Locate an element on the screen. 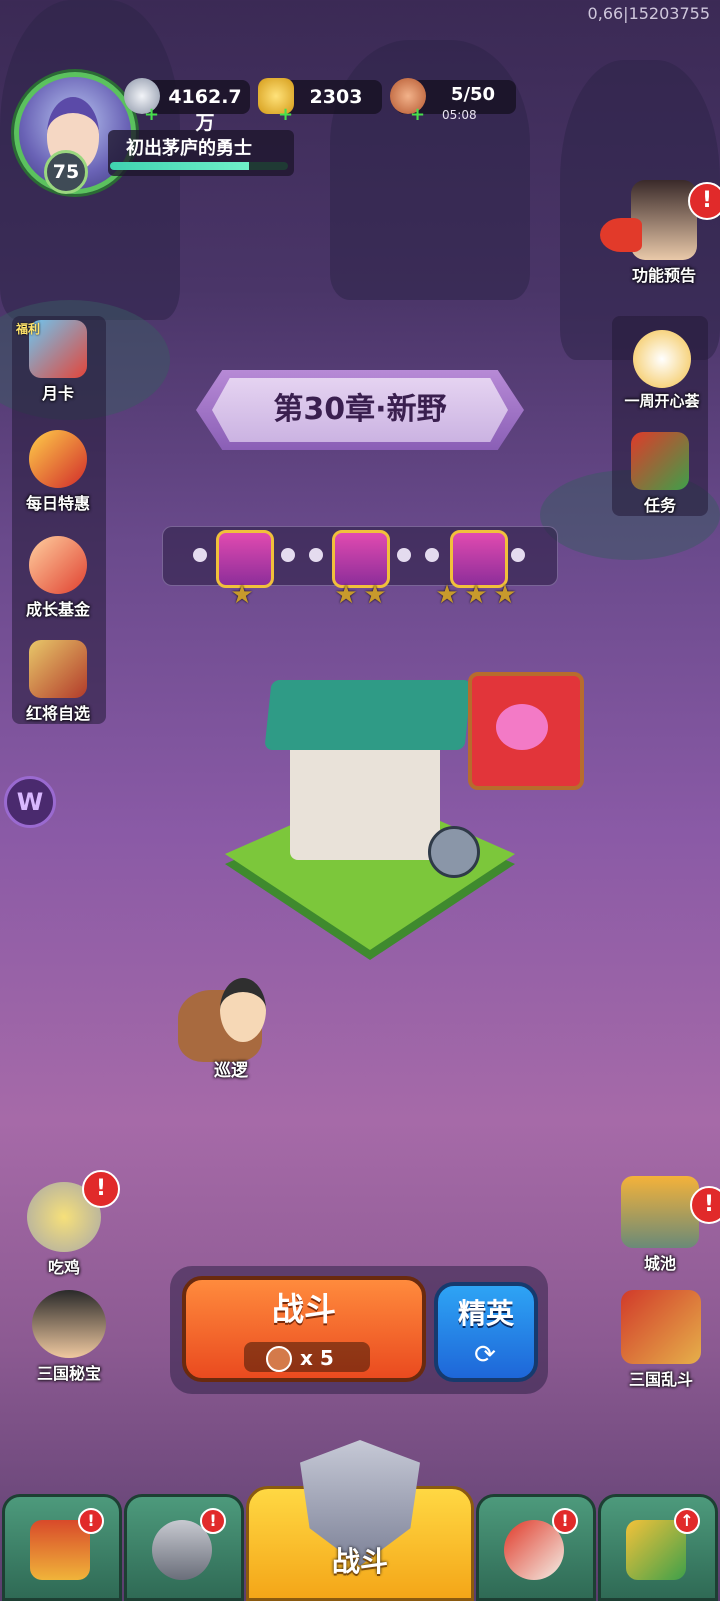 This screenshot has width=720, height=1601. menu-weekly-event-label: 一周开心荟 is located at coordinates (662, 401).